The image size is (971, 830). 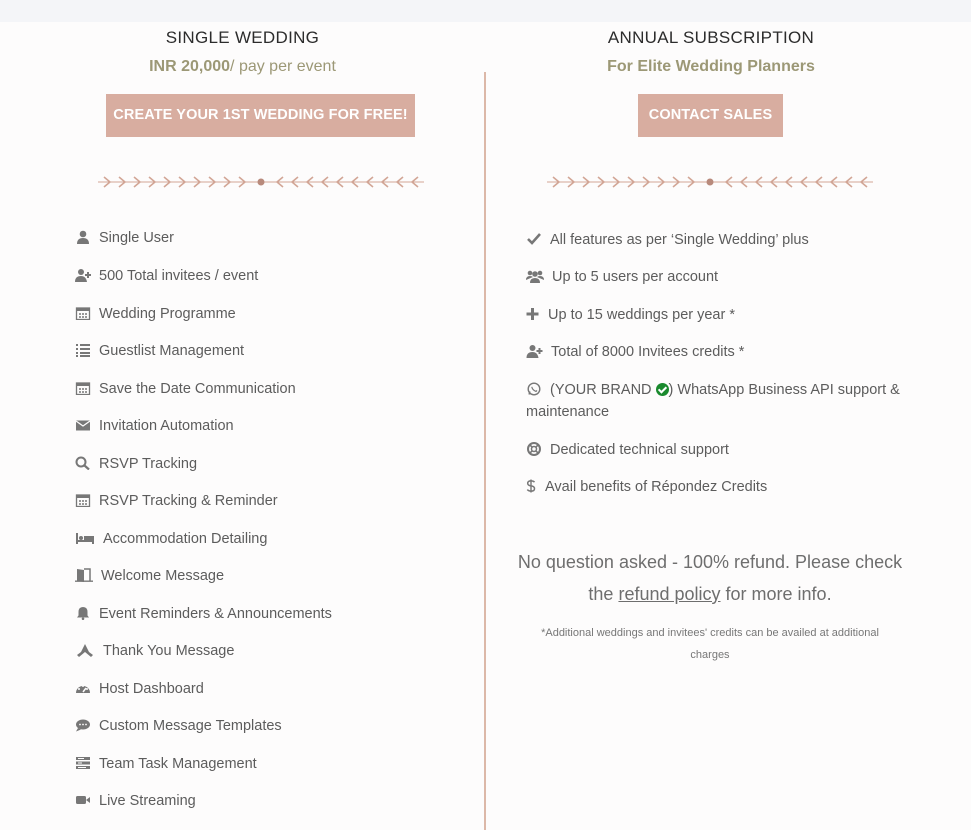 What do you see at coordinates (485, 451) in the screenshot?
I see `column-divider` at bounding box center [485, 451].